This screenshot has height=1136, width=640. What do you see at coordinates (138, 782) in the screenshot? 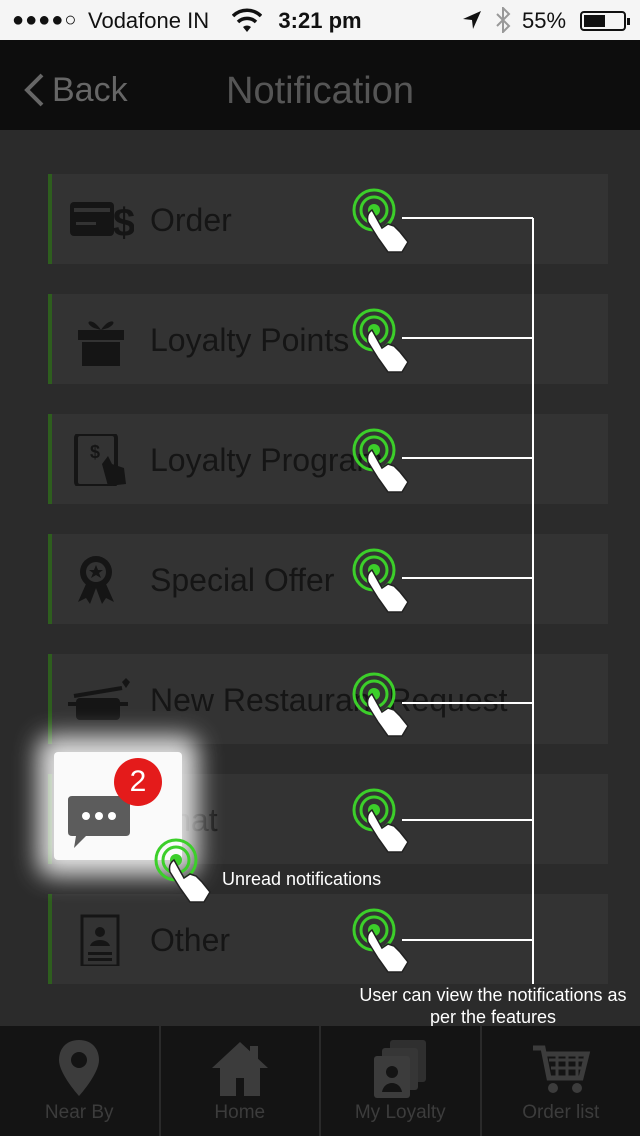
I see `unread-count-badge: 2` at bounding box center [138, 782].